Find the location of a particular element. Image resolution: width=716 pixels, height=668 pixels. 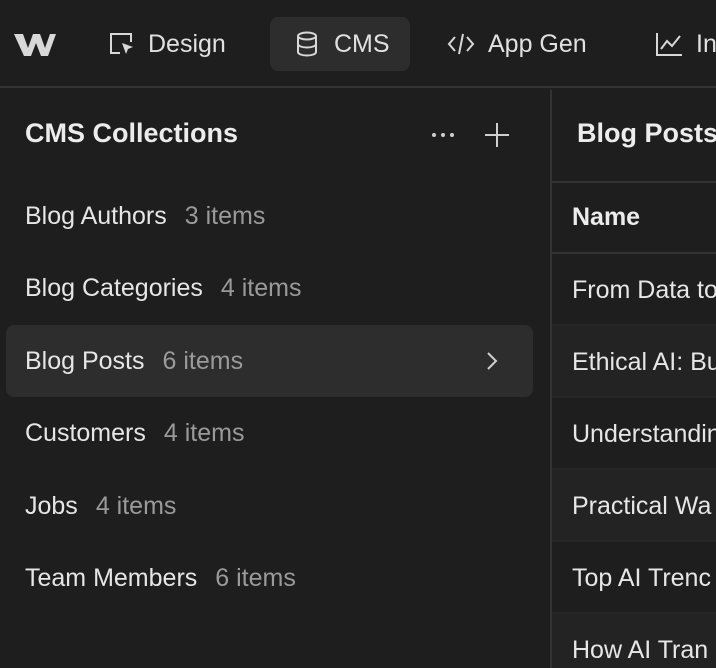

tab-insights: In is located at coordinates (685, 44).